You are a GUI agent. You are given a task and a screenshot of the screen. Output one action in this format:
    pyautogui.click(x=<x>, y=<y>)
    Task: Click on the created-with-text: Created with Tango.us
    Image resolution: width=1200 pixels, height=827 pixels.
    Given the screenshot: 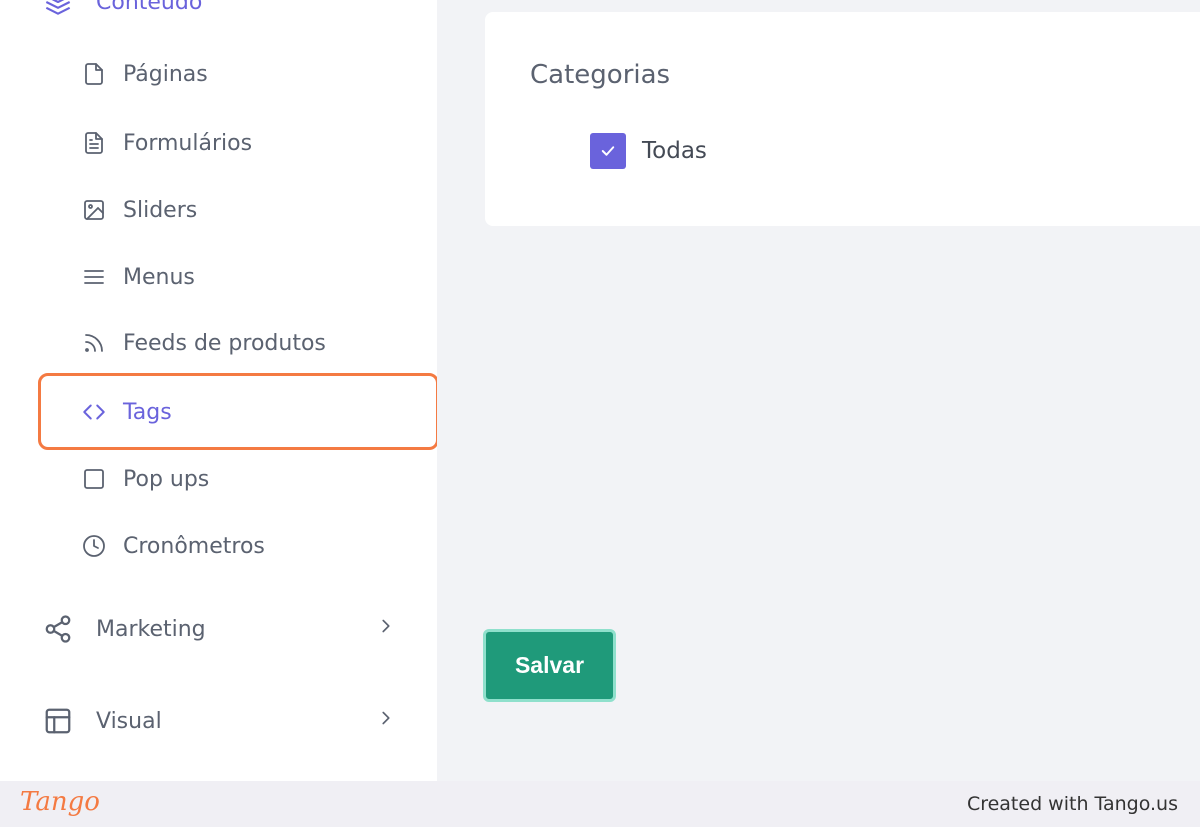 What is the action you would take?
    pyautogui.click(x=1072, y=804)
    